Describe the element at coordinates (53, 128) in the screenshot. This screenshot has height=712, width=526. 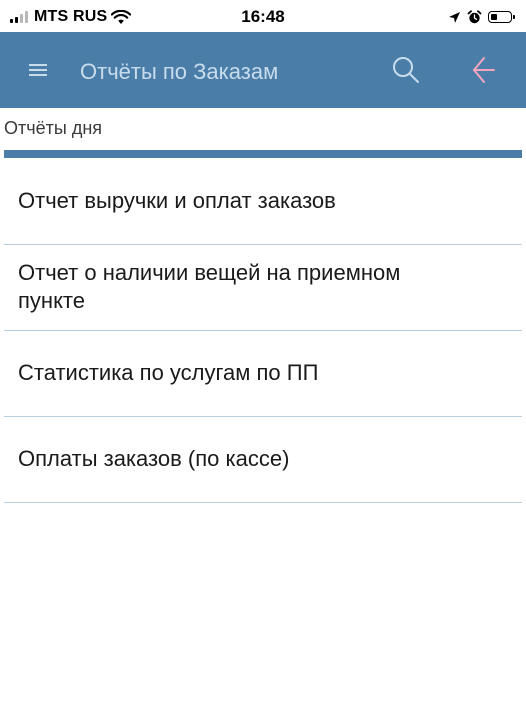
I see `section-title: Отчёты дня` at that location.